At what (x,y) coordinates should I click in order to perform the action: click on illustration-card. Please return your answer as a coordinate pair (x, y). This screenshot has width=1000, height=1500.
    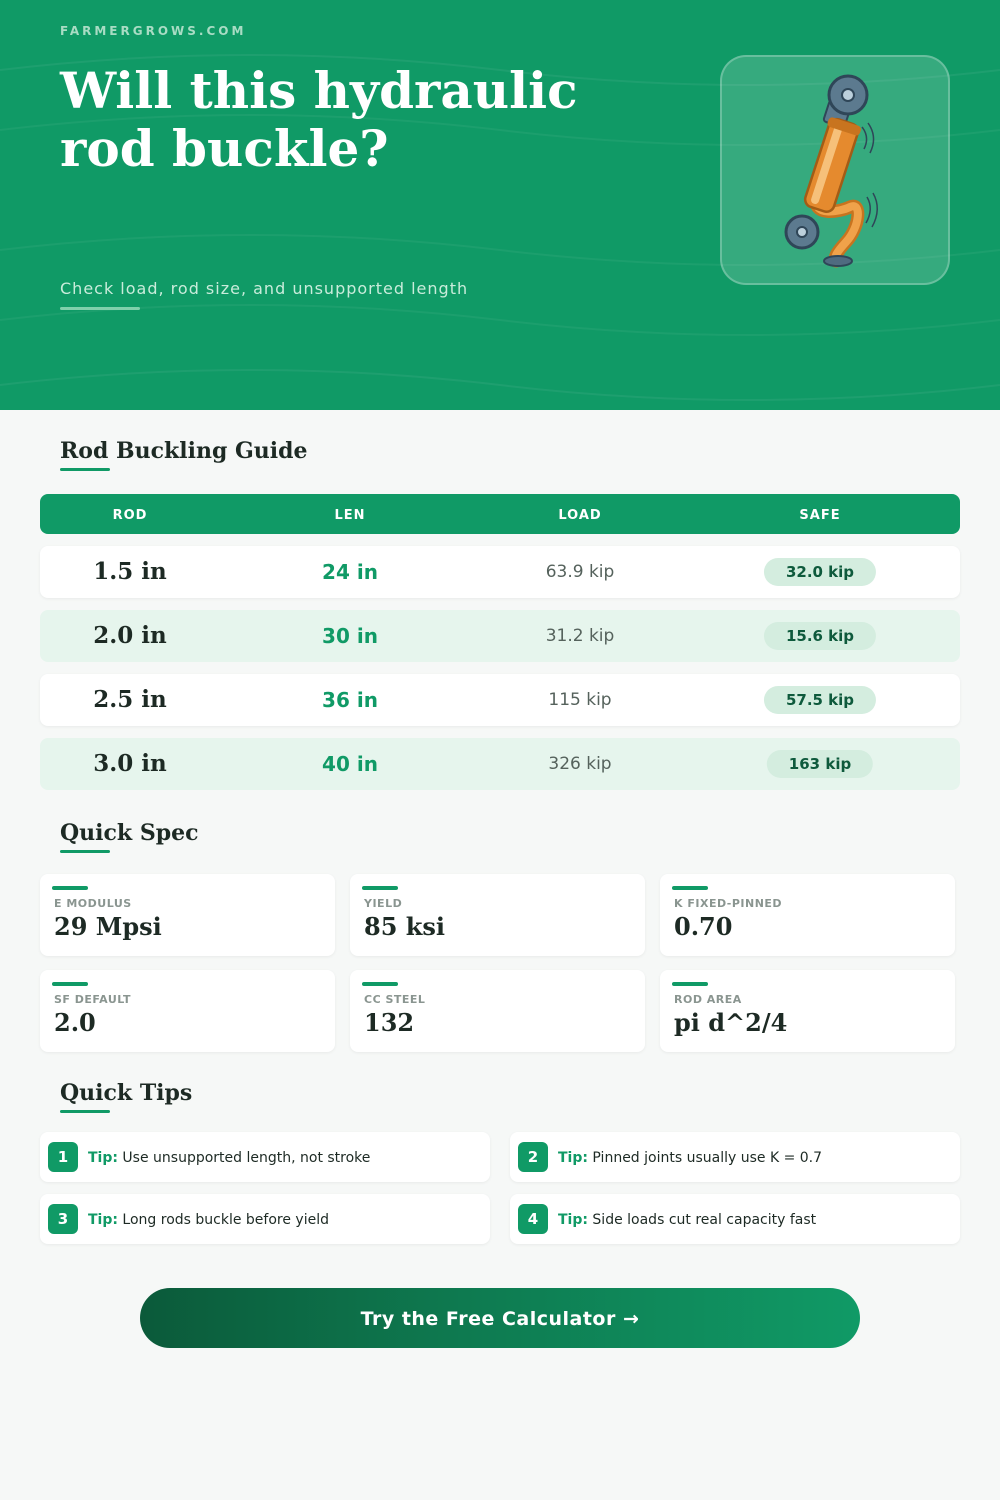
    Looking at the image, I should click on (835, 170).